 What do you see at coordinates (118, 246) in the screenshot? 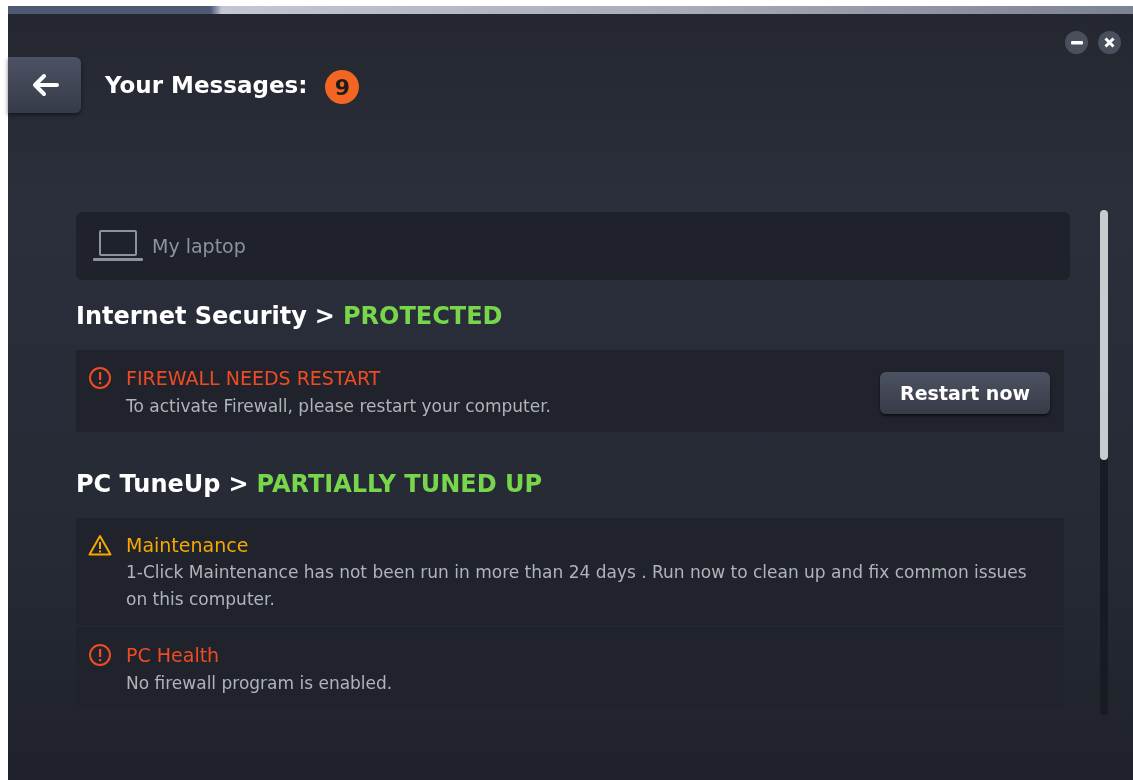
I see `laptop-icon` at bounding box center [118, 246].